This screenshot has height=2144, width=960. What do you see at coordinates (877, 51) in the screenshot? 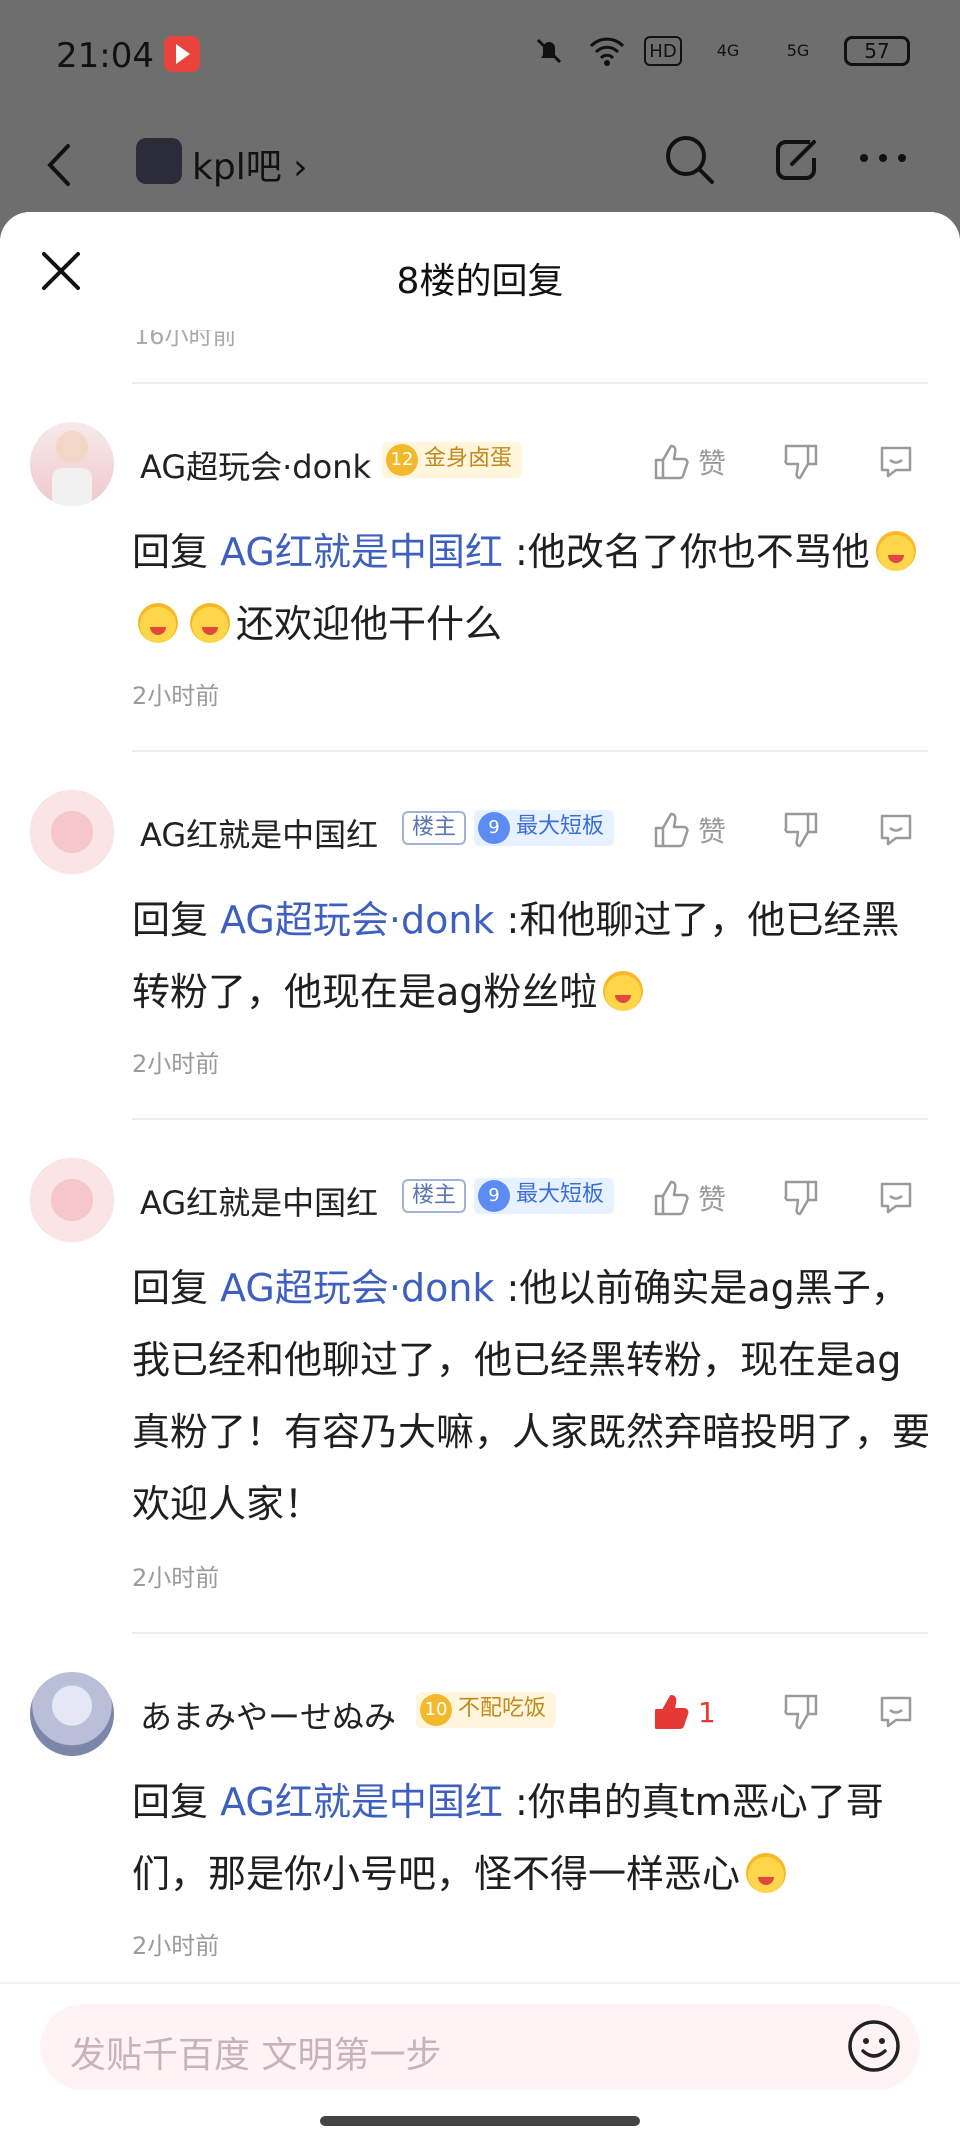
I see `battery-icon: 57` at bounding box center [877, 51].